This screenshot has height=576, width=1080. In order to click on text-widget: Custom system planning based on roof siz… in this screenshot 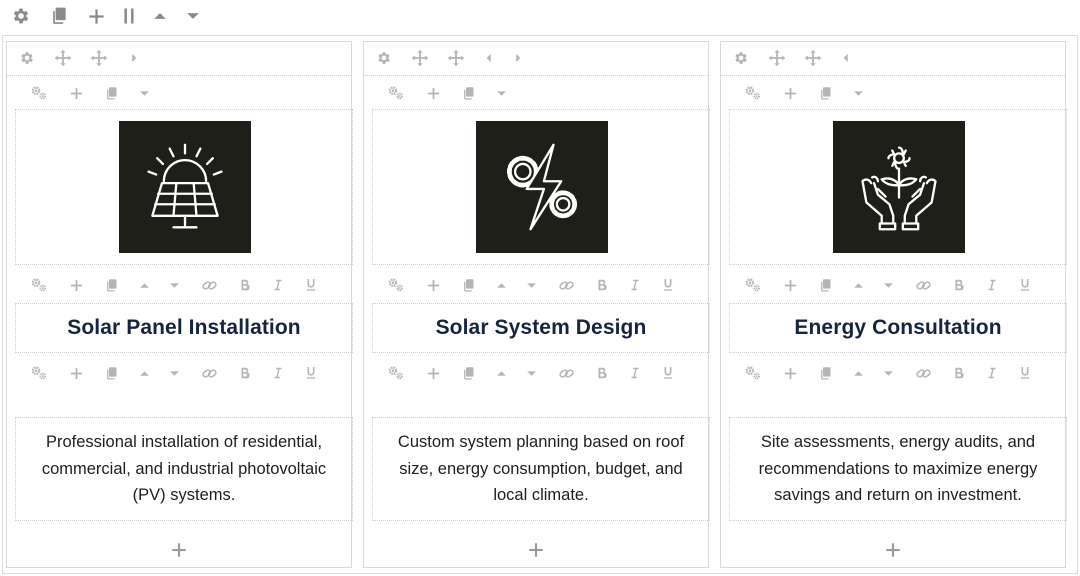, I will do `click(541, 469)`.